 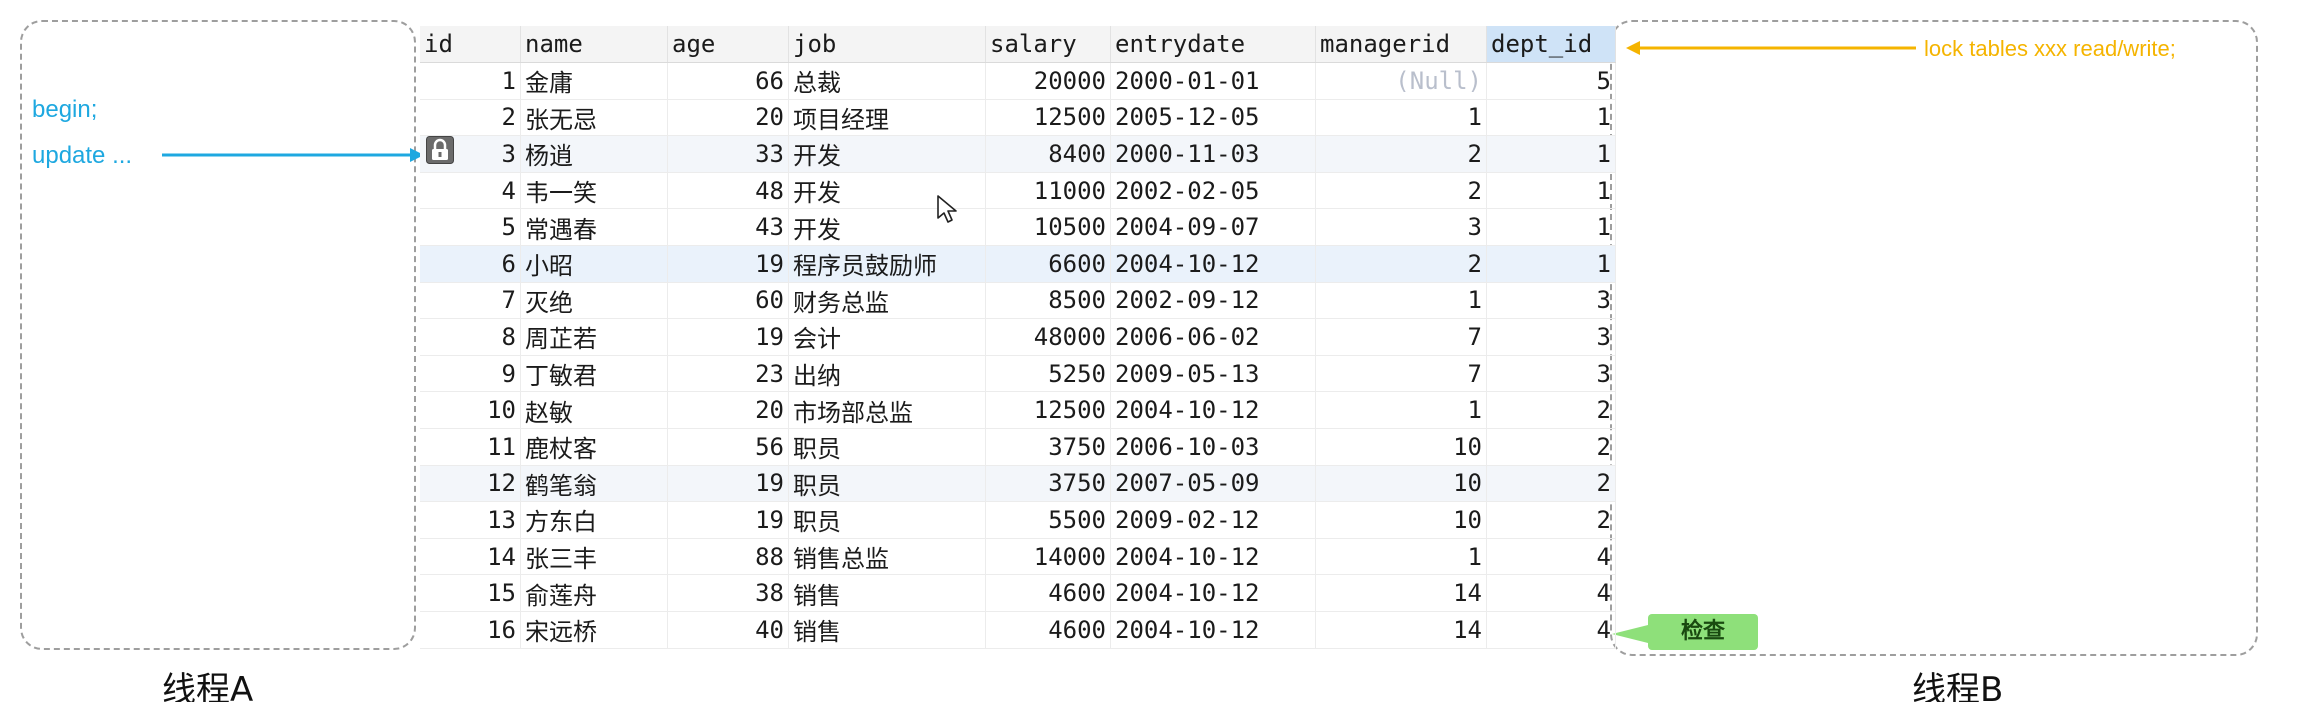 What do you see at coordinates (470, 191) in the screenshot?
I see `cell-id: 4` at bounding box center [470, 191].